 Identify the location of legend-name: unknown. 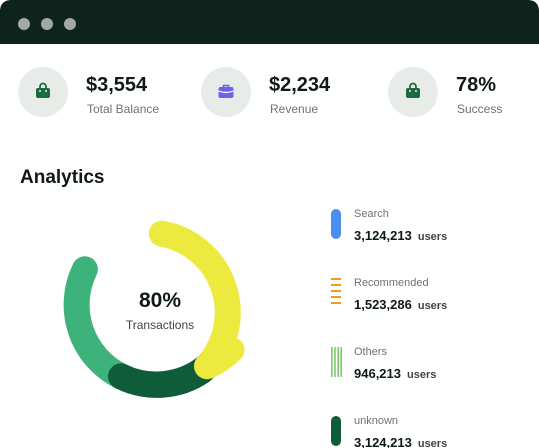
(376, 421).